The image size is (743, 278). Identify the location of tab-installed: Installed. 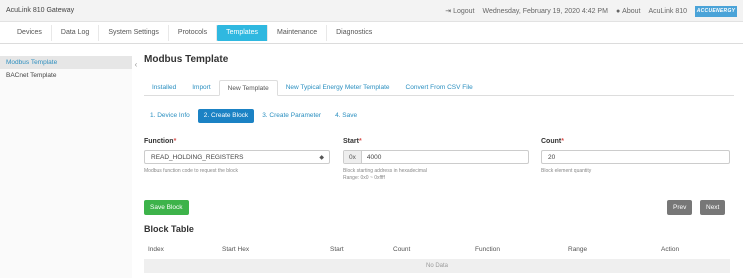
(164, 88).